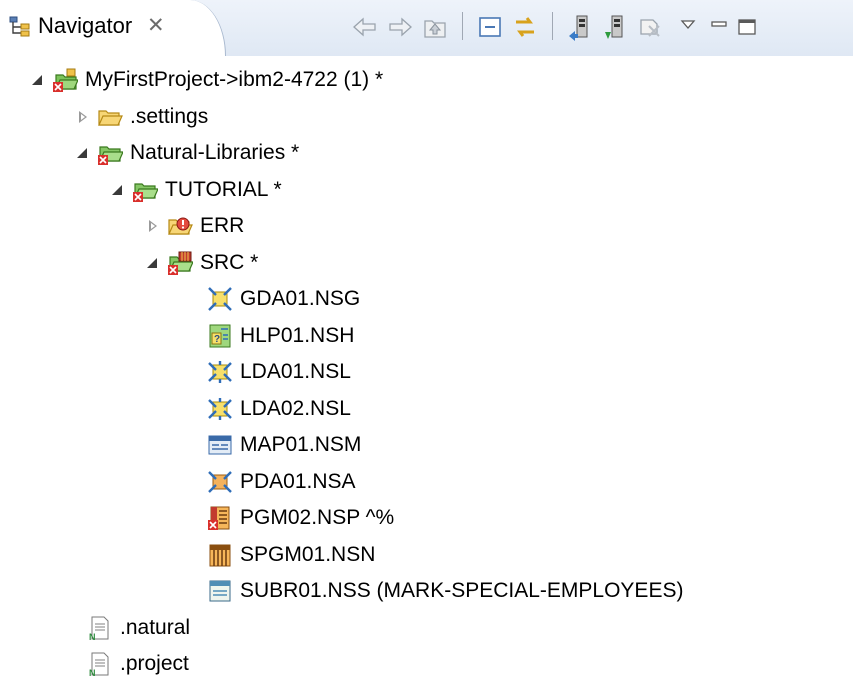 Image resolution: width=853 pixels, height=696 pixels. What do you see at coordinates (20, 26) in the screenshot?
I see `navigator-view-icon` at bounding box center [20, 26].